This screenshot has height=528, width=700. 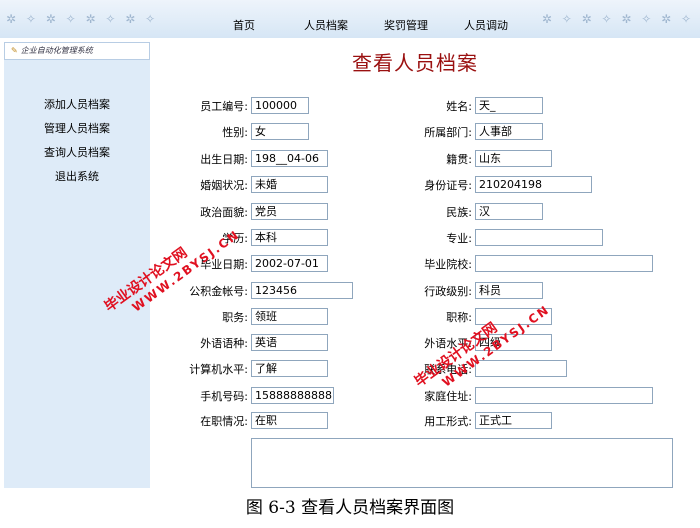 What do you see at coordinates (235, 132) in the screenshot?
I see `field-label: 性别:` at bounding box center [235, 132].